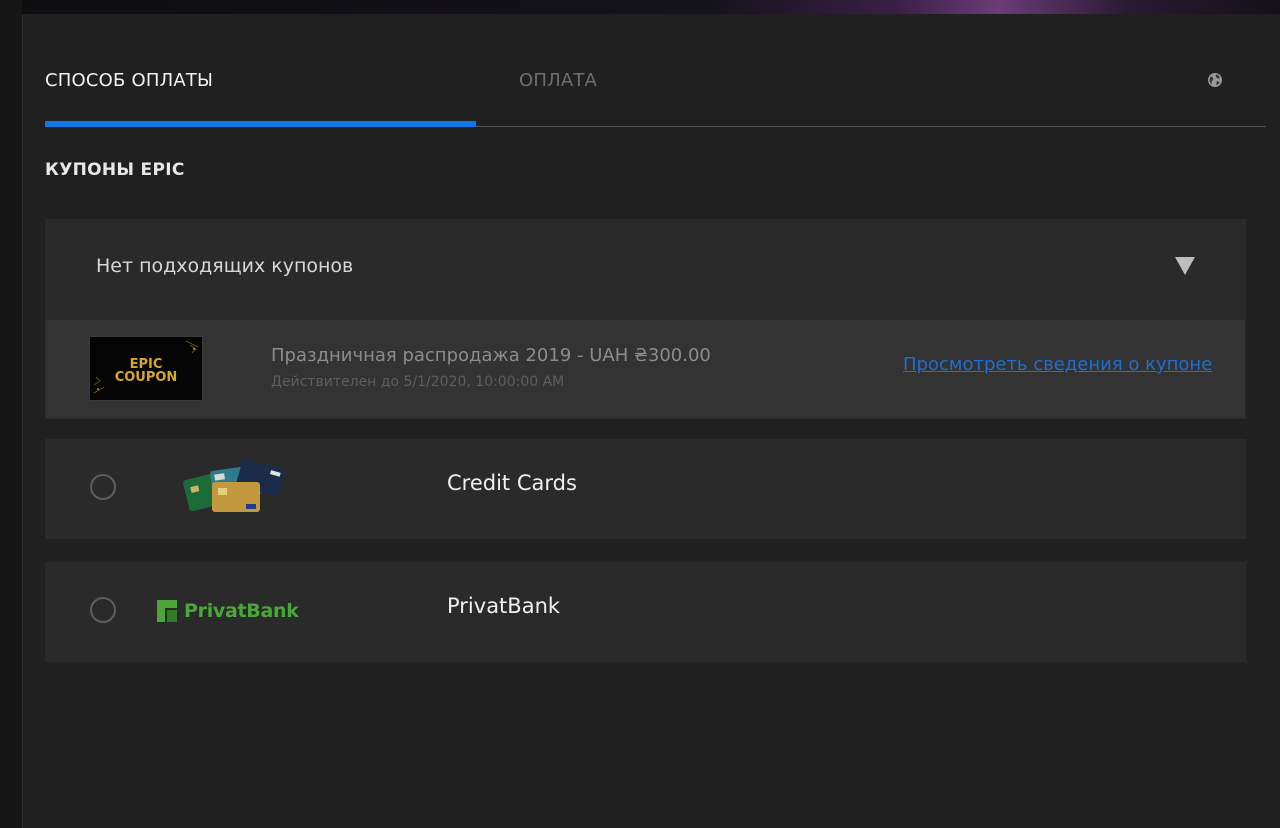 Image resolution: width=1280 pixels, height=828 pixels. I want to click on epic-coupon-badge: EPIC COUPON, so click(146, 368).